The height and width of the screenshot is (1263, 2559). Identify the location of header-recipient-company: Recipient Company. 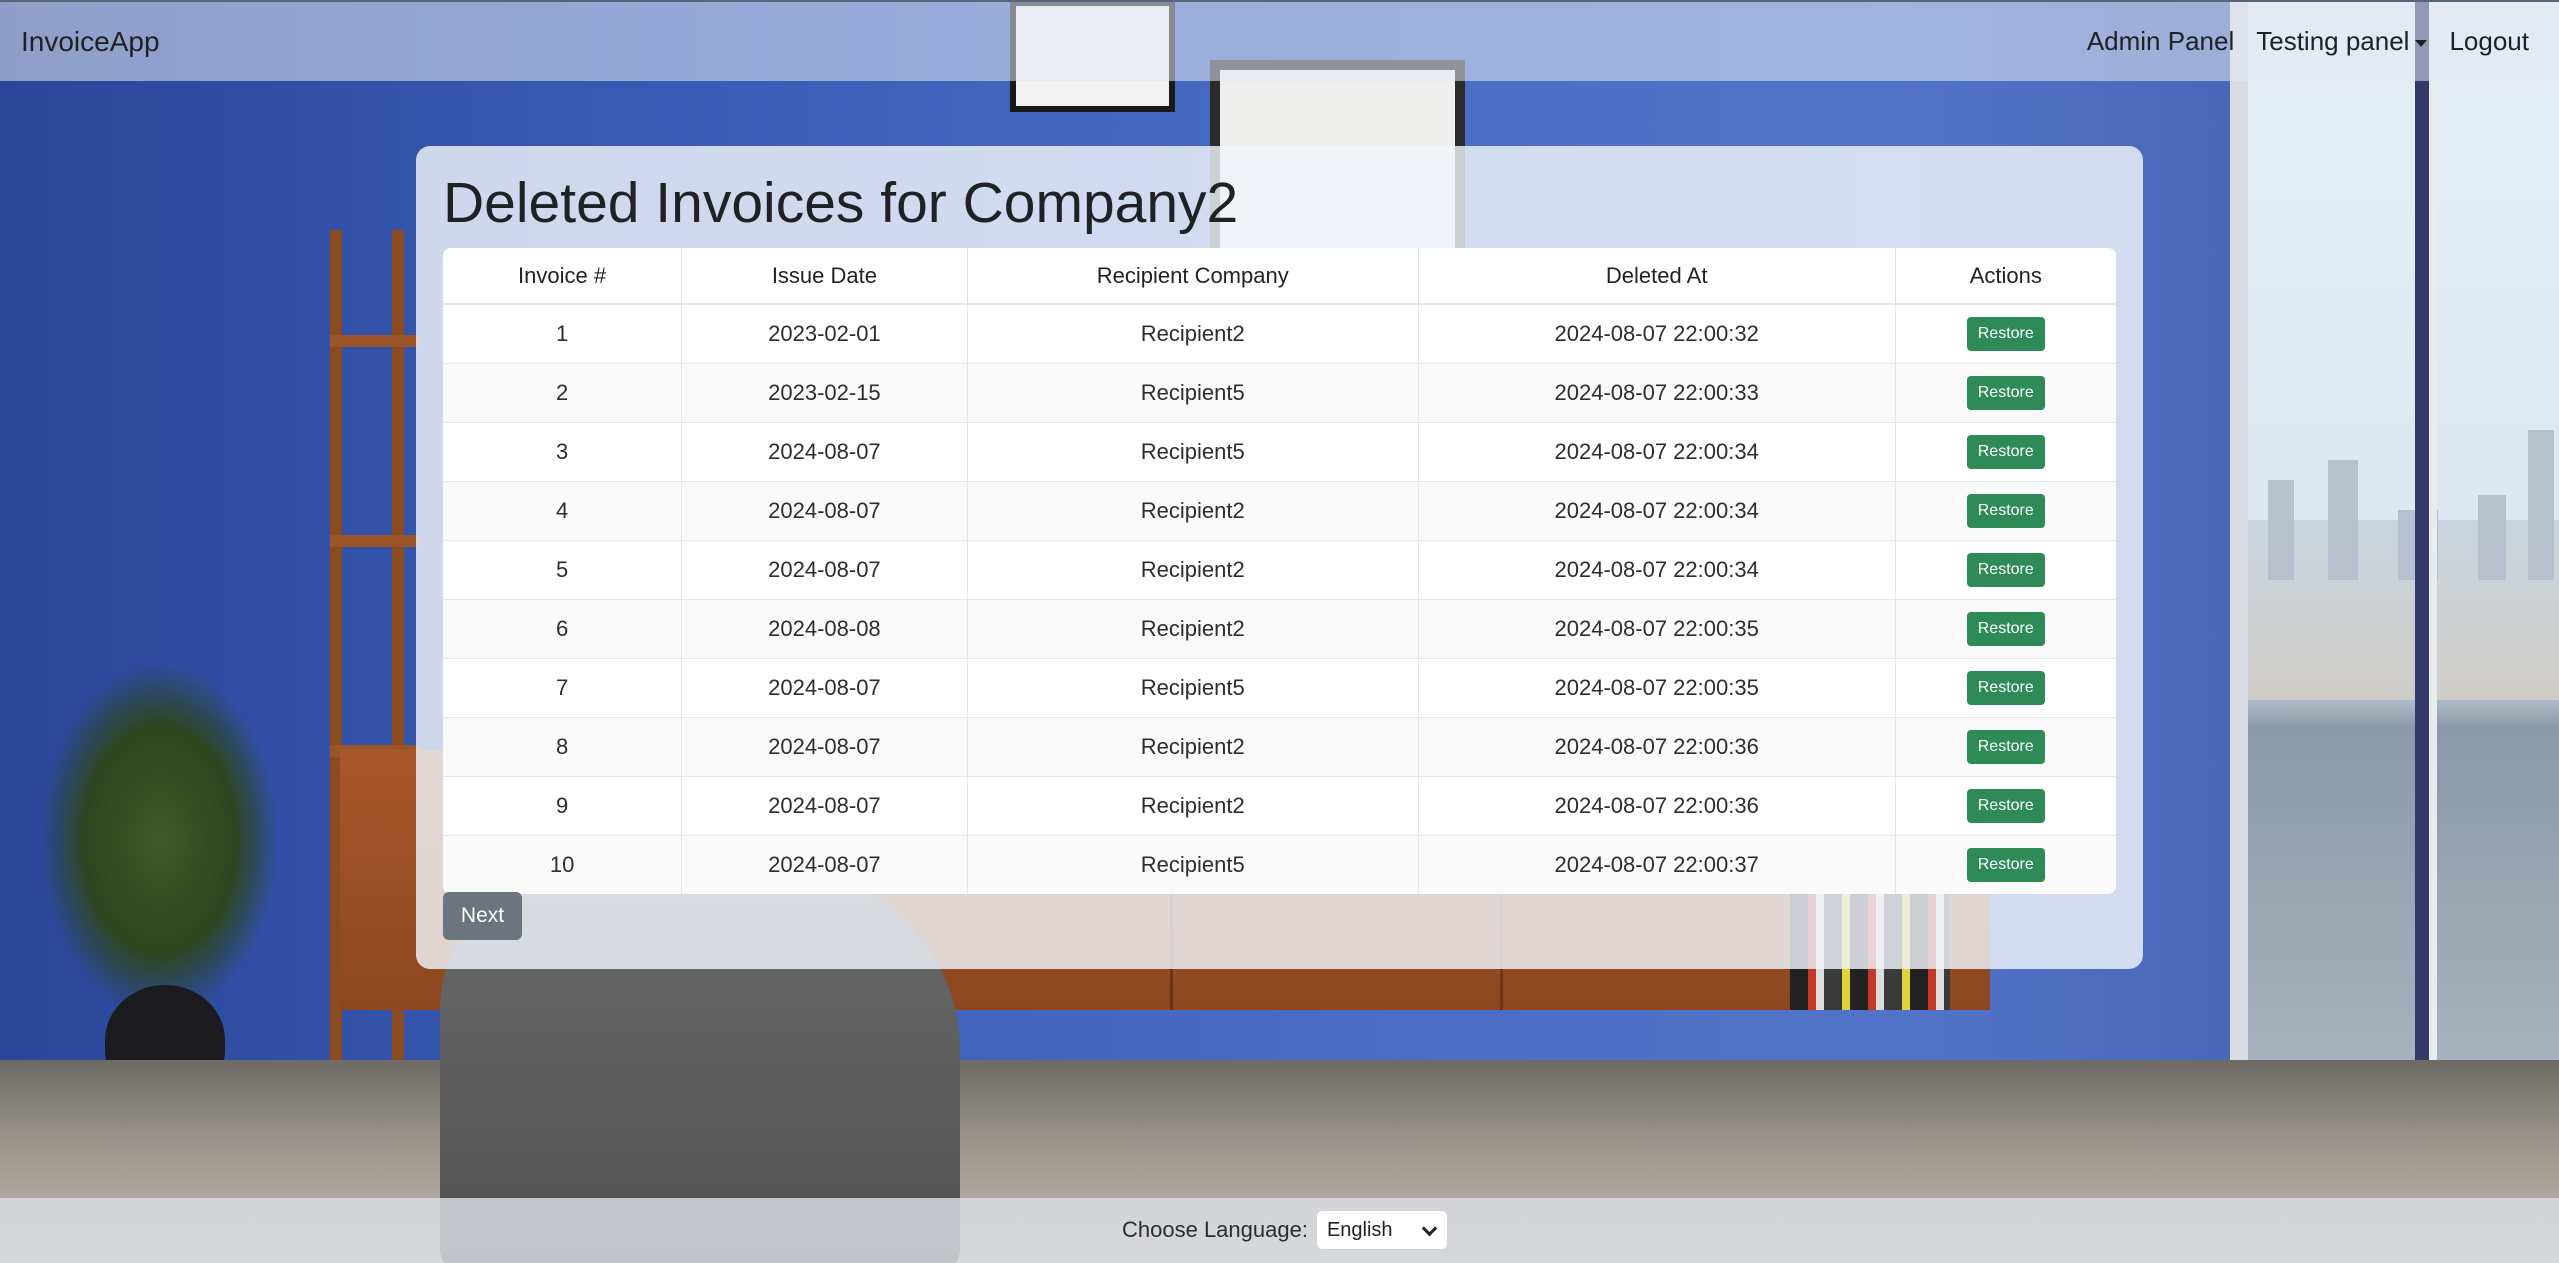
(1193, 276).